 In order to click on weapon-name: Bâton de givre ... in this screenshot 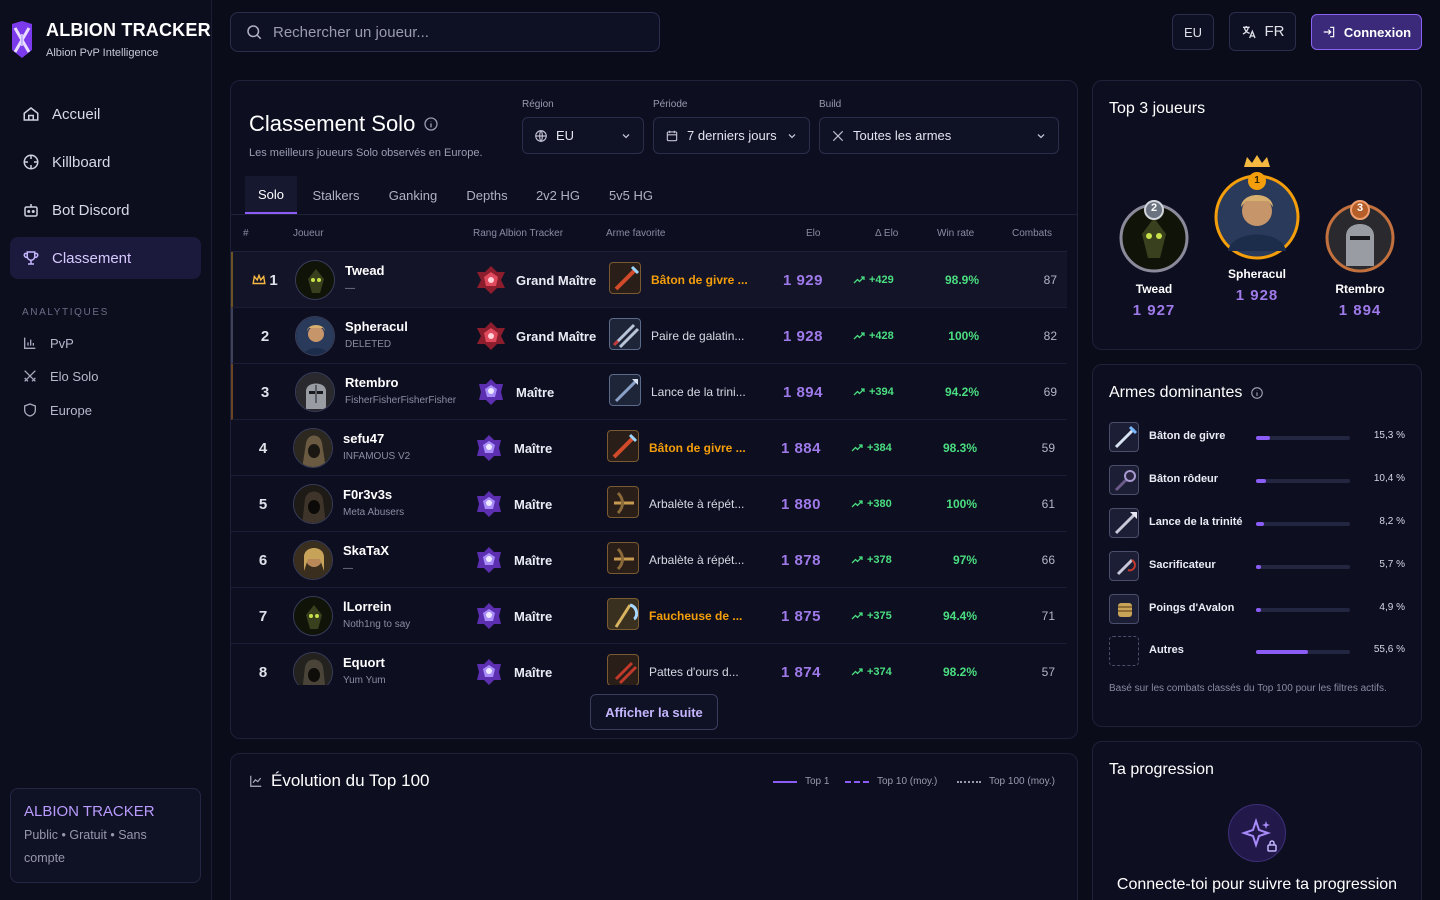, I will do `click(699, 280)`.